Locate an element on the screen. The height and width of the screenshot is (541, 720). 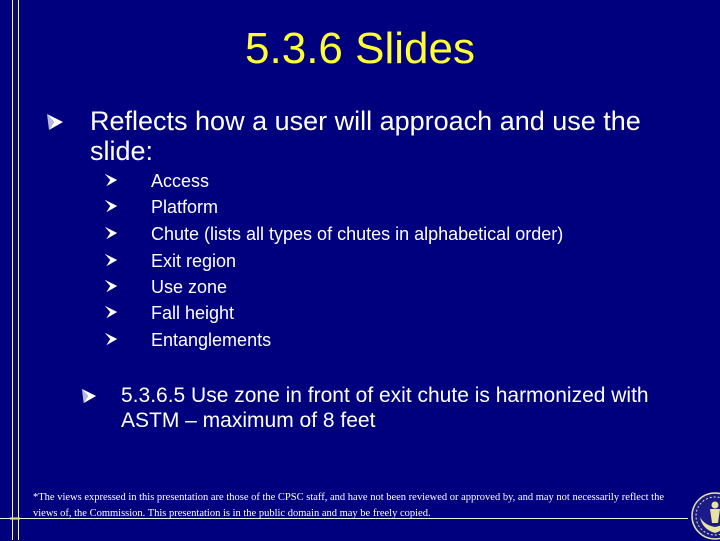
list-item-label: Exit region is located at coordinates (194, 261).